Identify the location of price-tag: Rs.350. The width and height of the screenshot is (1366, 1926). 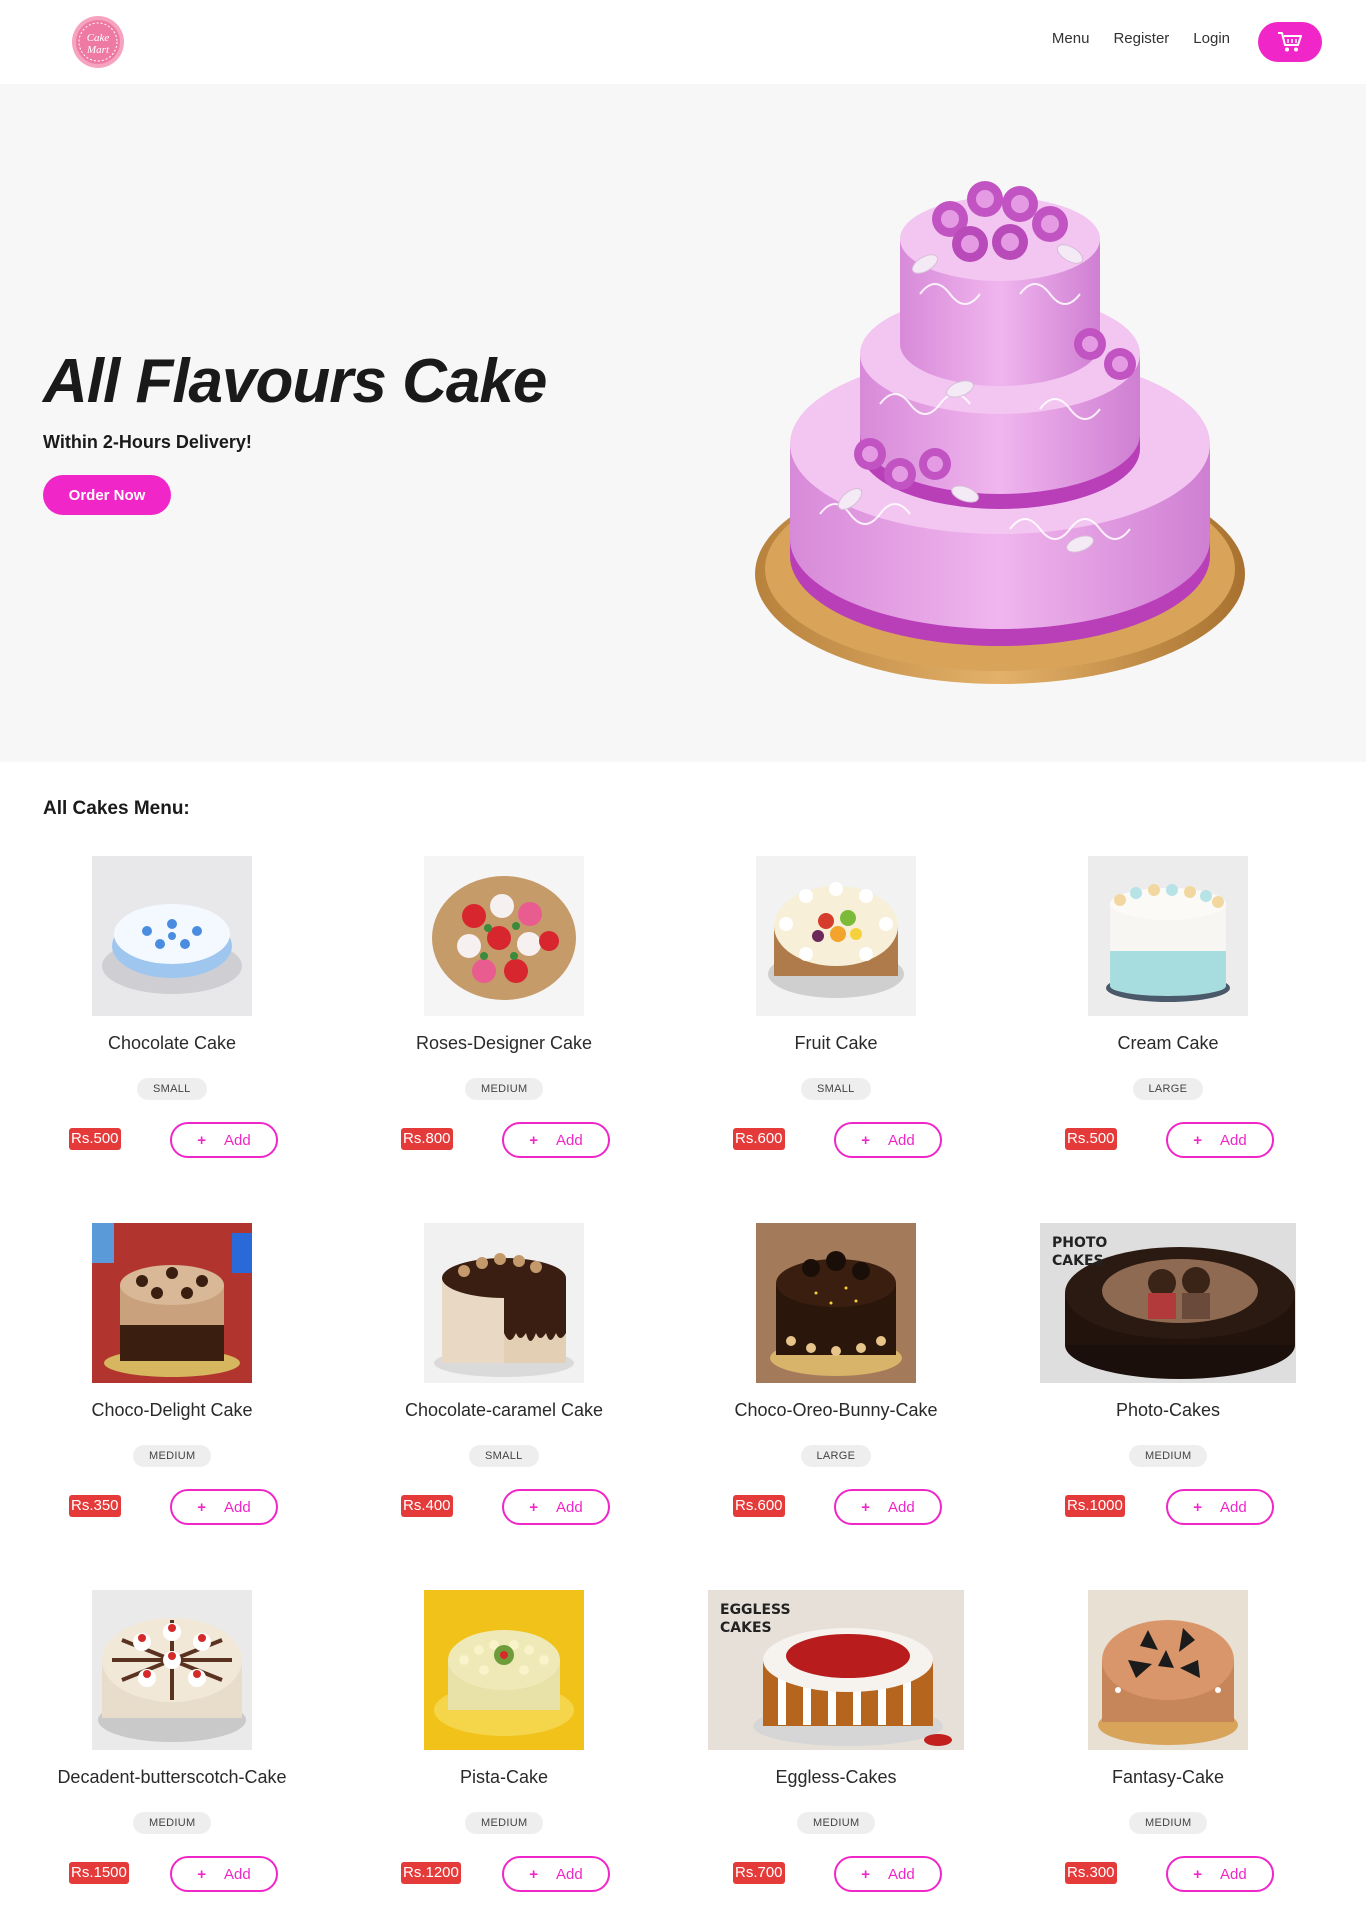
(95, 1506).